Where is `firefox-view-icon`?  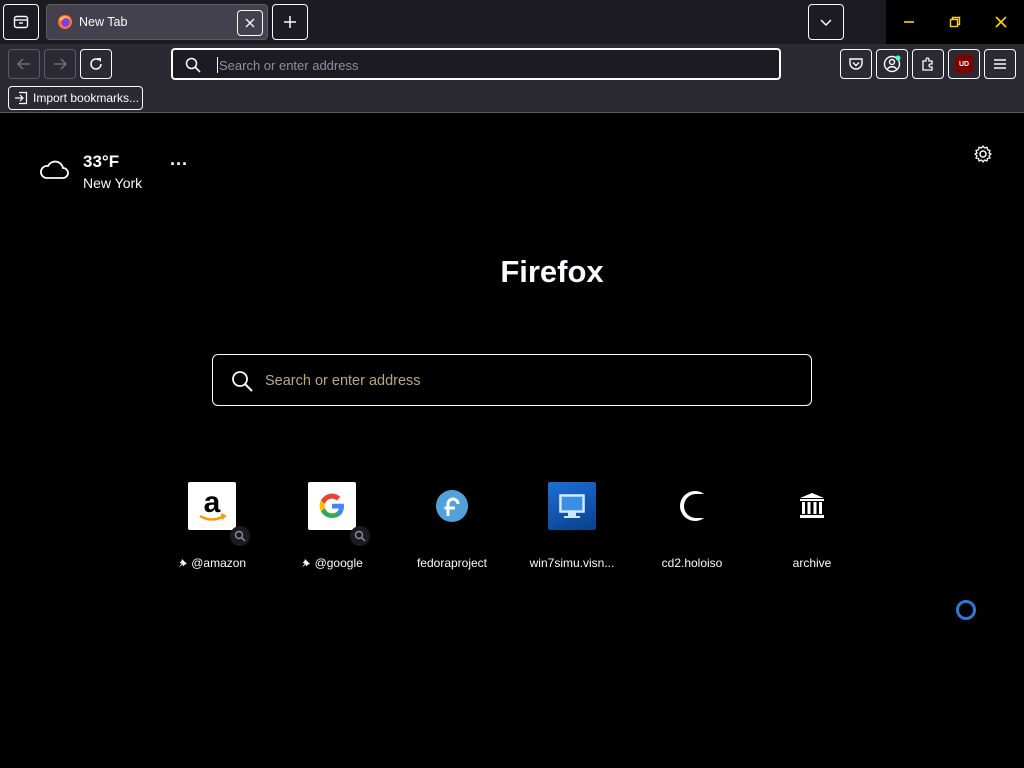
firefox-view-icon is located at coordinates (21, 22).